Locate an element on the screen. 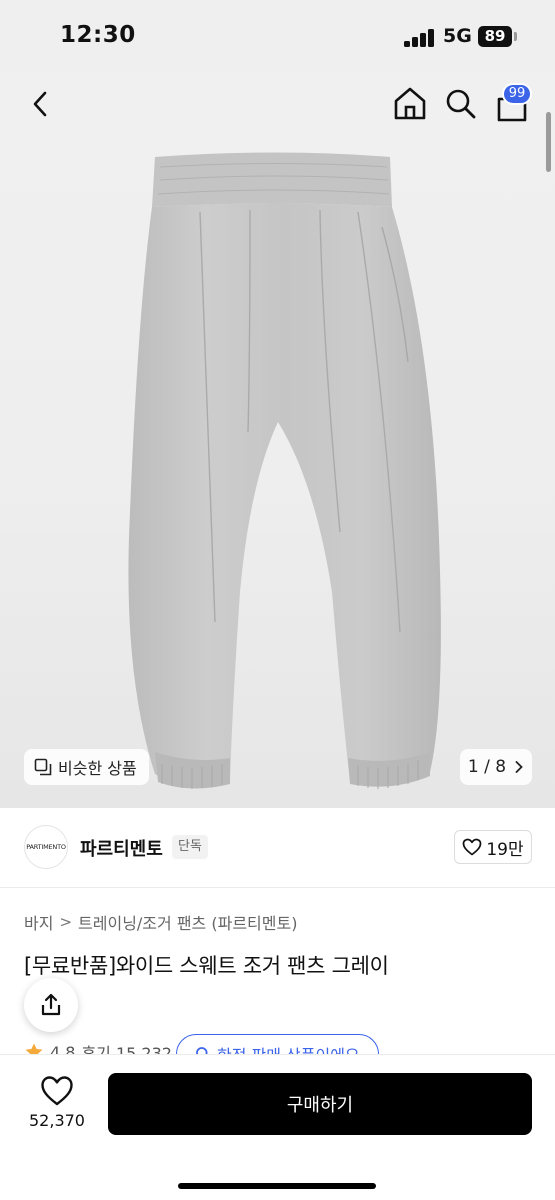 This screenshot has height=1200, width=555. search-icon is located at coordinates (461, 104).